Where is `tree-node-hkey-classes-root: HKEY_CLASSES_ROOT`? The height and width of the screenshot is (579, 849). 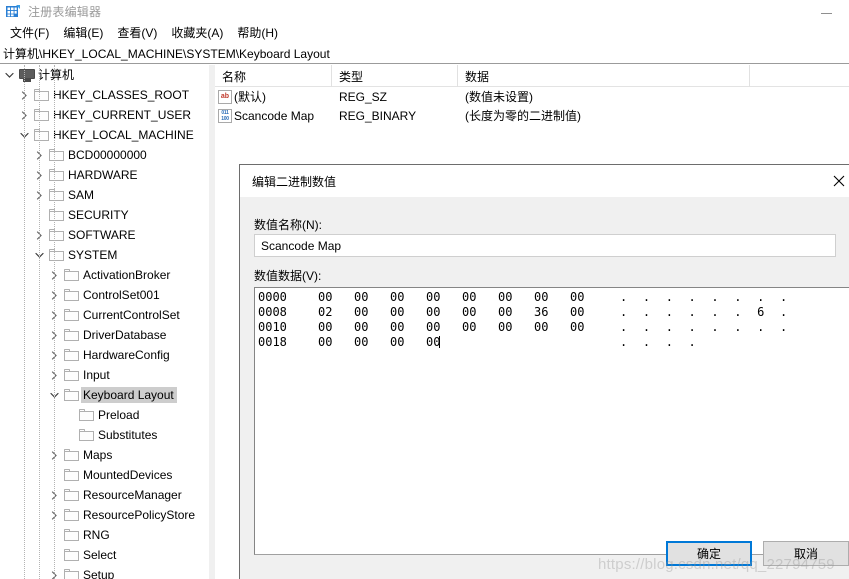 tree-node-hkey-classes-root: HKEY_CLASSES_ROOT is located at coordinates (104, 95).